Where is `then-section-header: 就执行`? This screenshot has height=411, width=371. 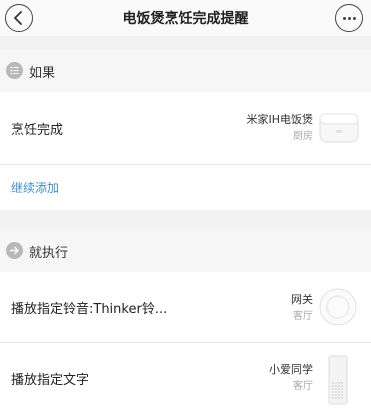 then-section-header: 就执行 is located at coordinates (185, 251).